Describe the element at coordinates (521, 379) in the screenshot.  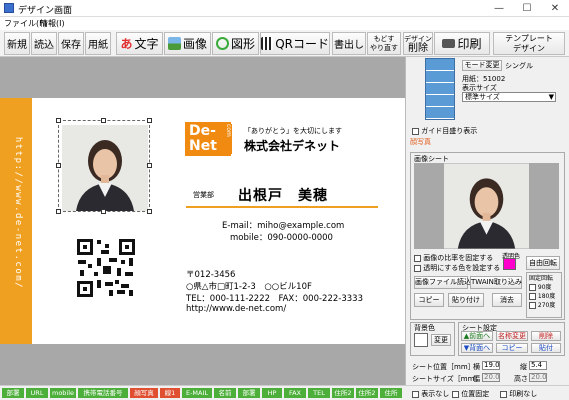
I see `h-label: 高さ` at that location.